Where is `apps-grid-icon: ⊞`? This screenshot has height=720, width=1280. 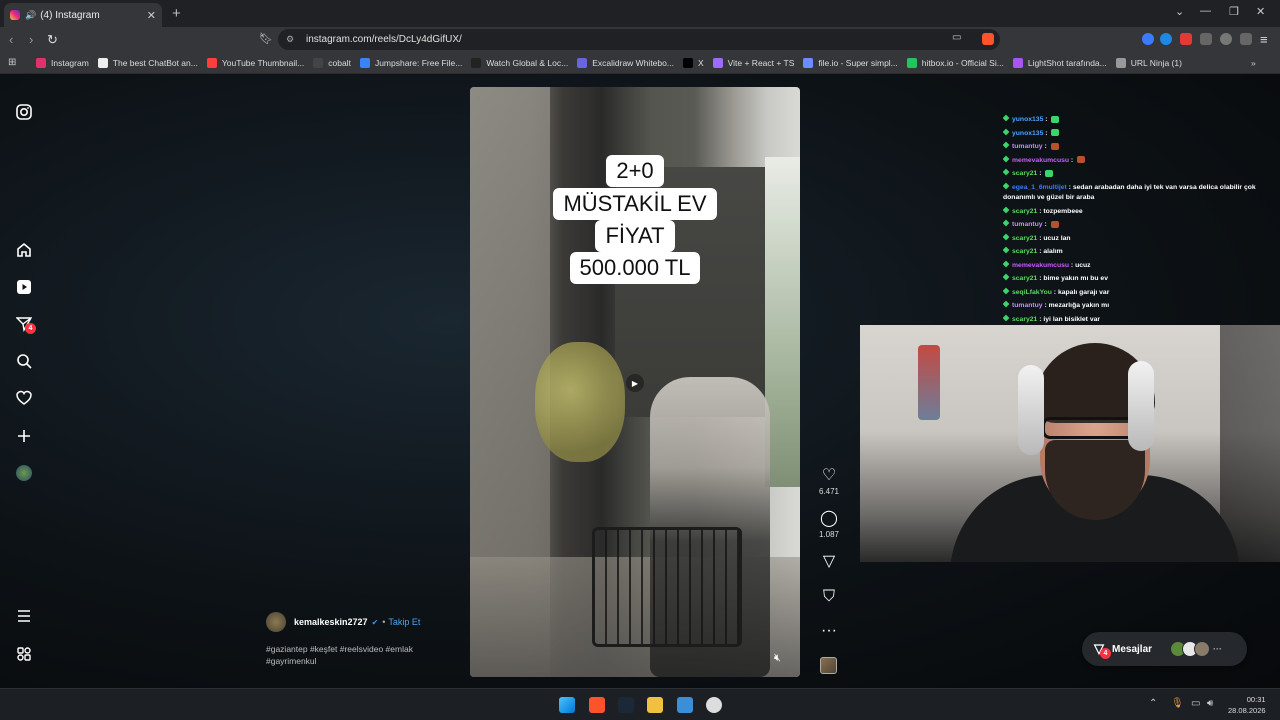
apps-grid-icon: ⊞ is located at coordinates (15, 62).